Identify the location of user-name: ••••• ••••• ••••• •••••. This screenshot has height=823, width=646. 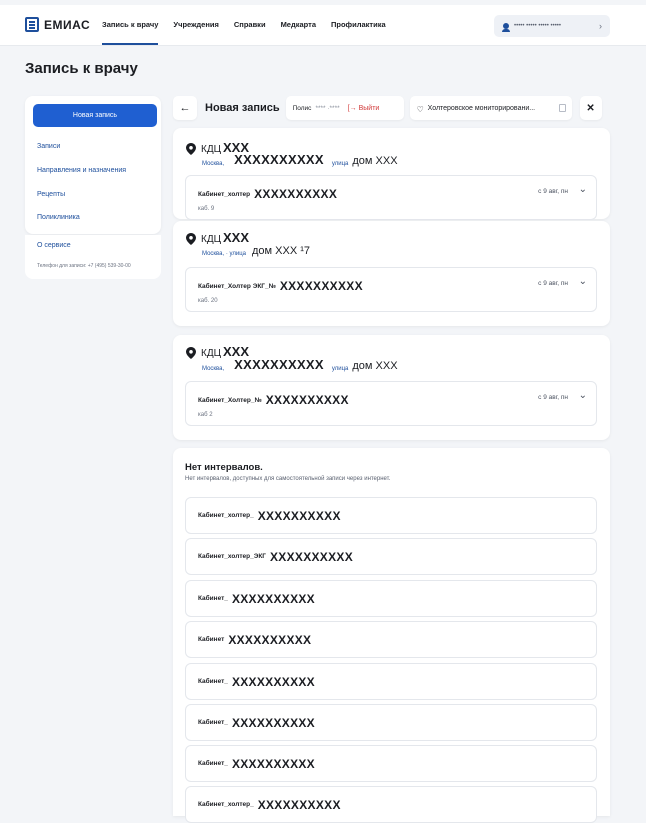
(538, 26).